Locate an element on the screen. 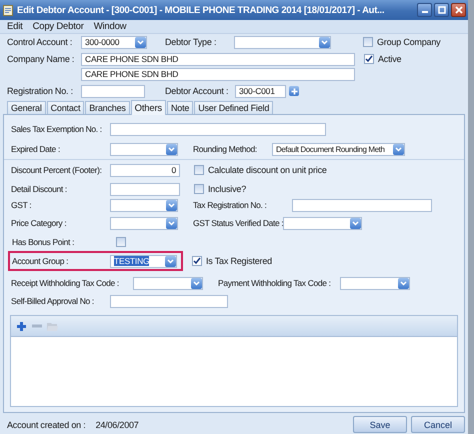 This screenshot has height=434, width=474. add-icon is located at coordinates (21, 326).